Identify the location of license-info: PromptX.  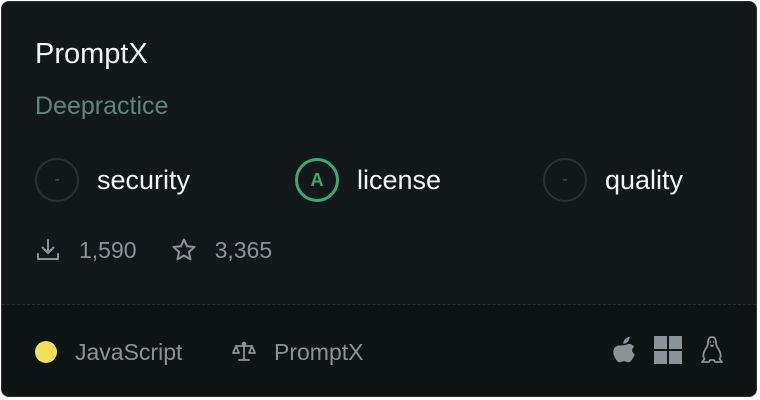
(297, 352).